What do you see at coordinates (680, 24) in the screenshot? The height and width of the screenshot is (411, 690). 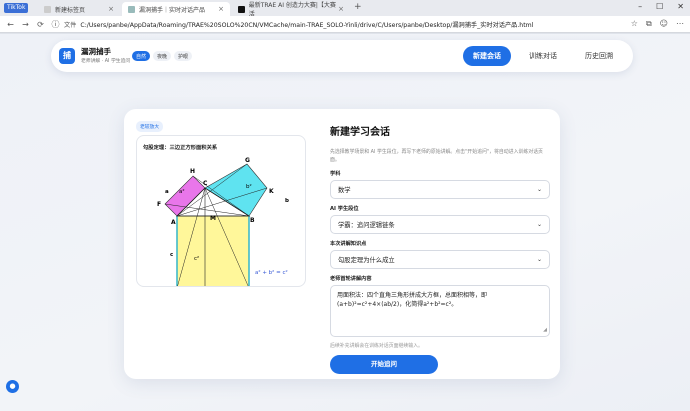 I see `menu-icon: ⋯` at bounding box center [680, 24].